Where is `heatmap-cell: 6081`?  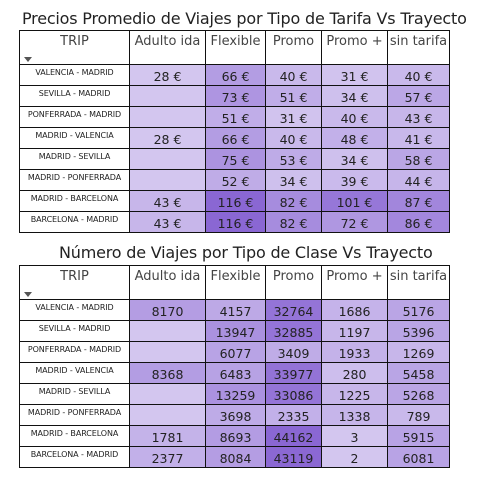
heatmap-cell: 6081 is located at coordinates (418, 457).